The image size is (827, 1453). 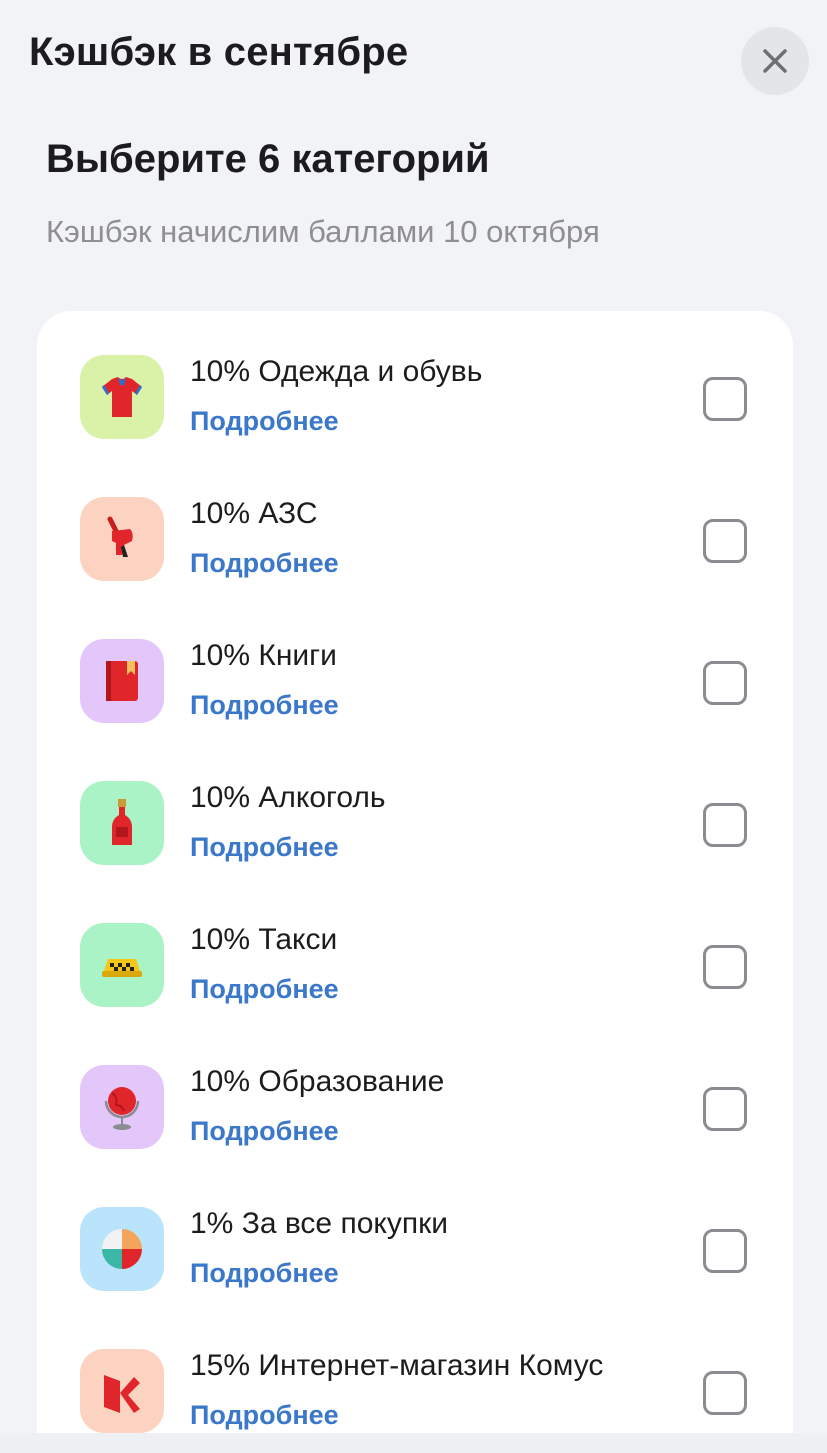 What do you see at coordinates (413, 1443) in the screenshot?
I see `bottom-edge` at bounding box center [413, 1443].